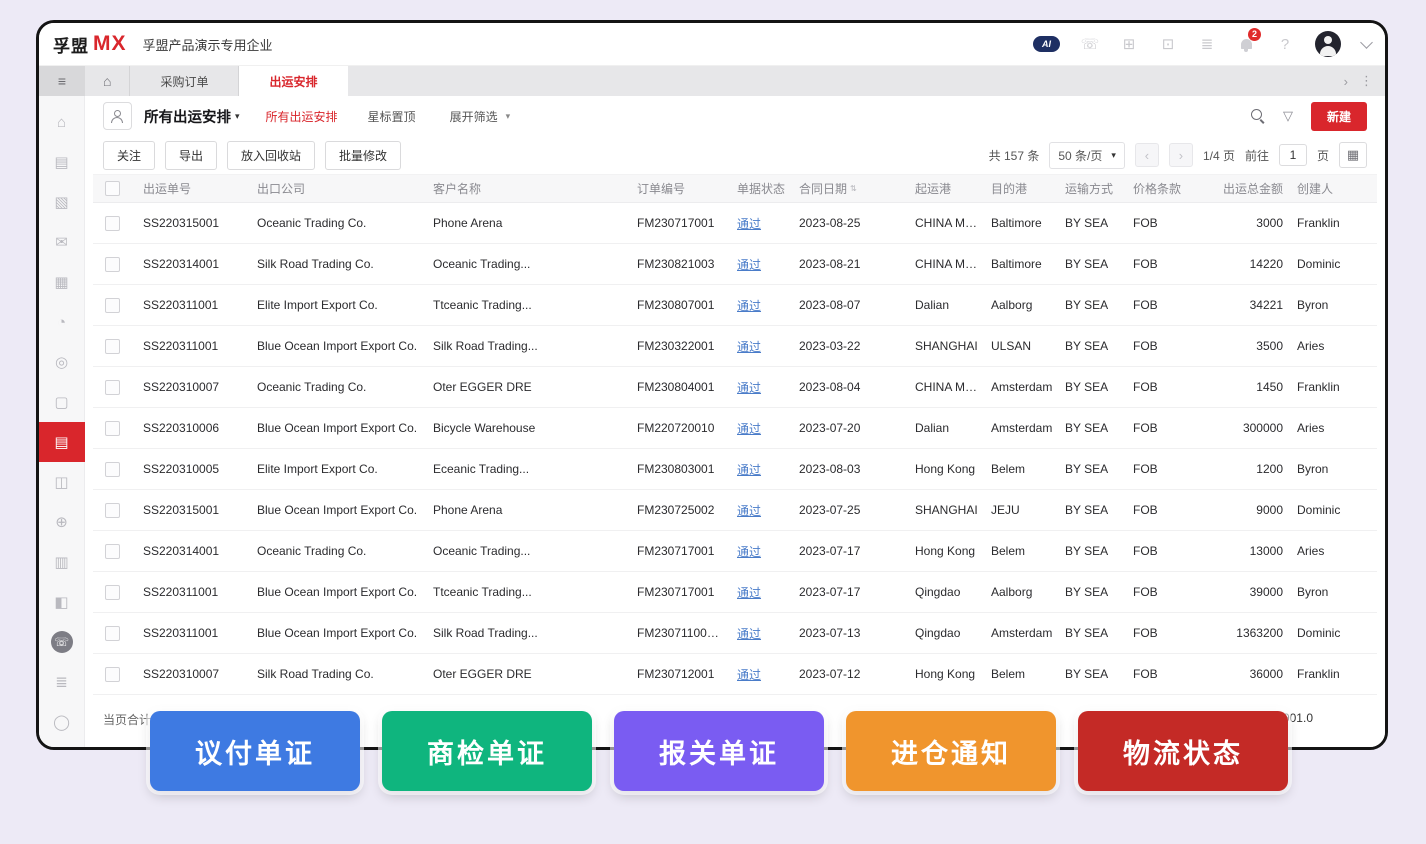 Image resolution: width=1426 pixels, height=844 pixels. I want to click on sidebar-item-compass: ◔, so click(62, 322).